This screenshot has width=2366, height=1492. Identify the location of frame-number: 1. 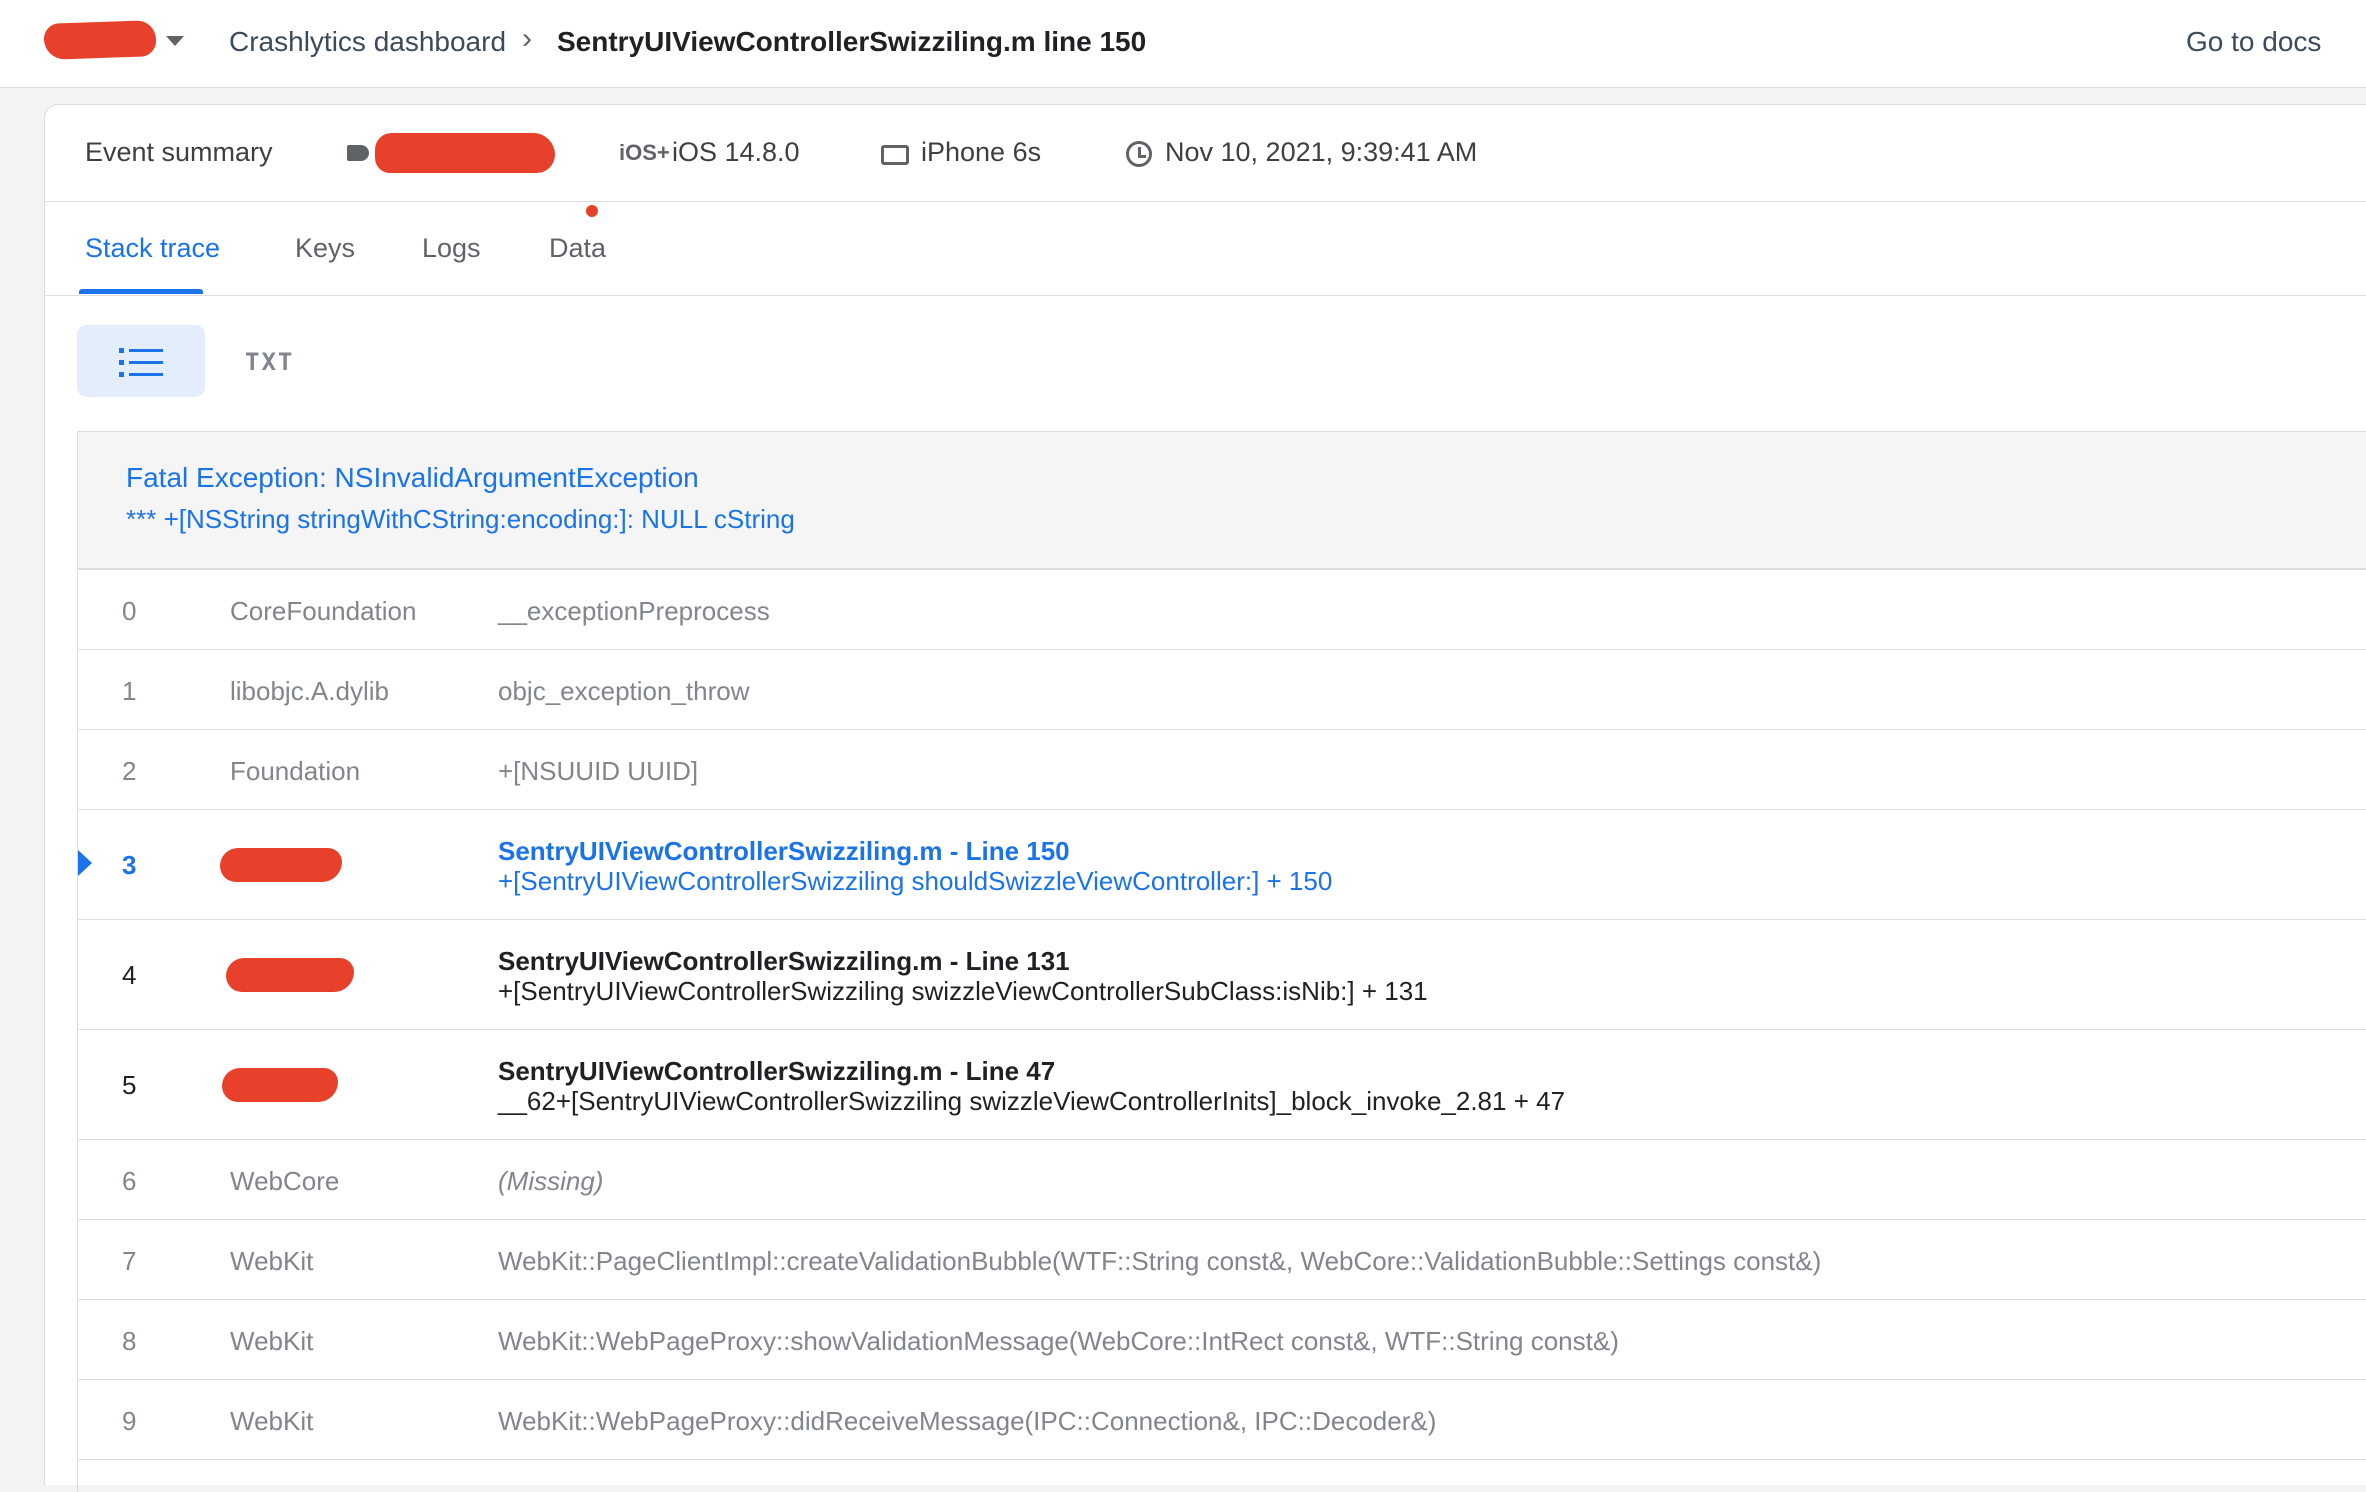
(129, 691).